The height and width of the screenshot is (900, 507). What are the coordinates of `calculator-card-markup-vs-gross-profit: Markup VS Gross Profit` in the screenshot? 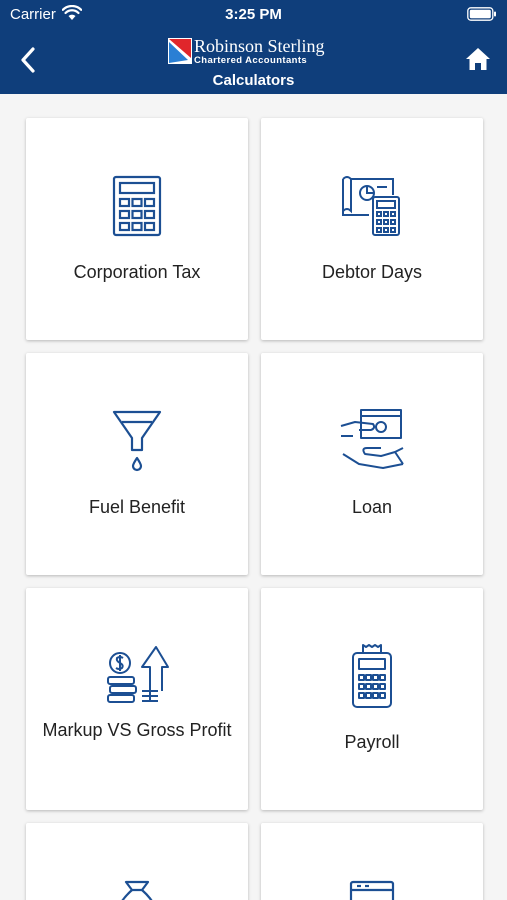 It's located at (137, 699).